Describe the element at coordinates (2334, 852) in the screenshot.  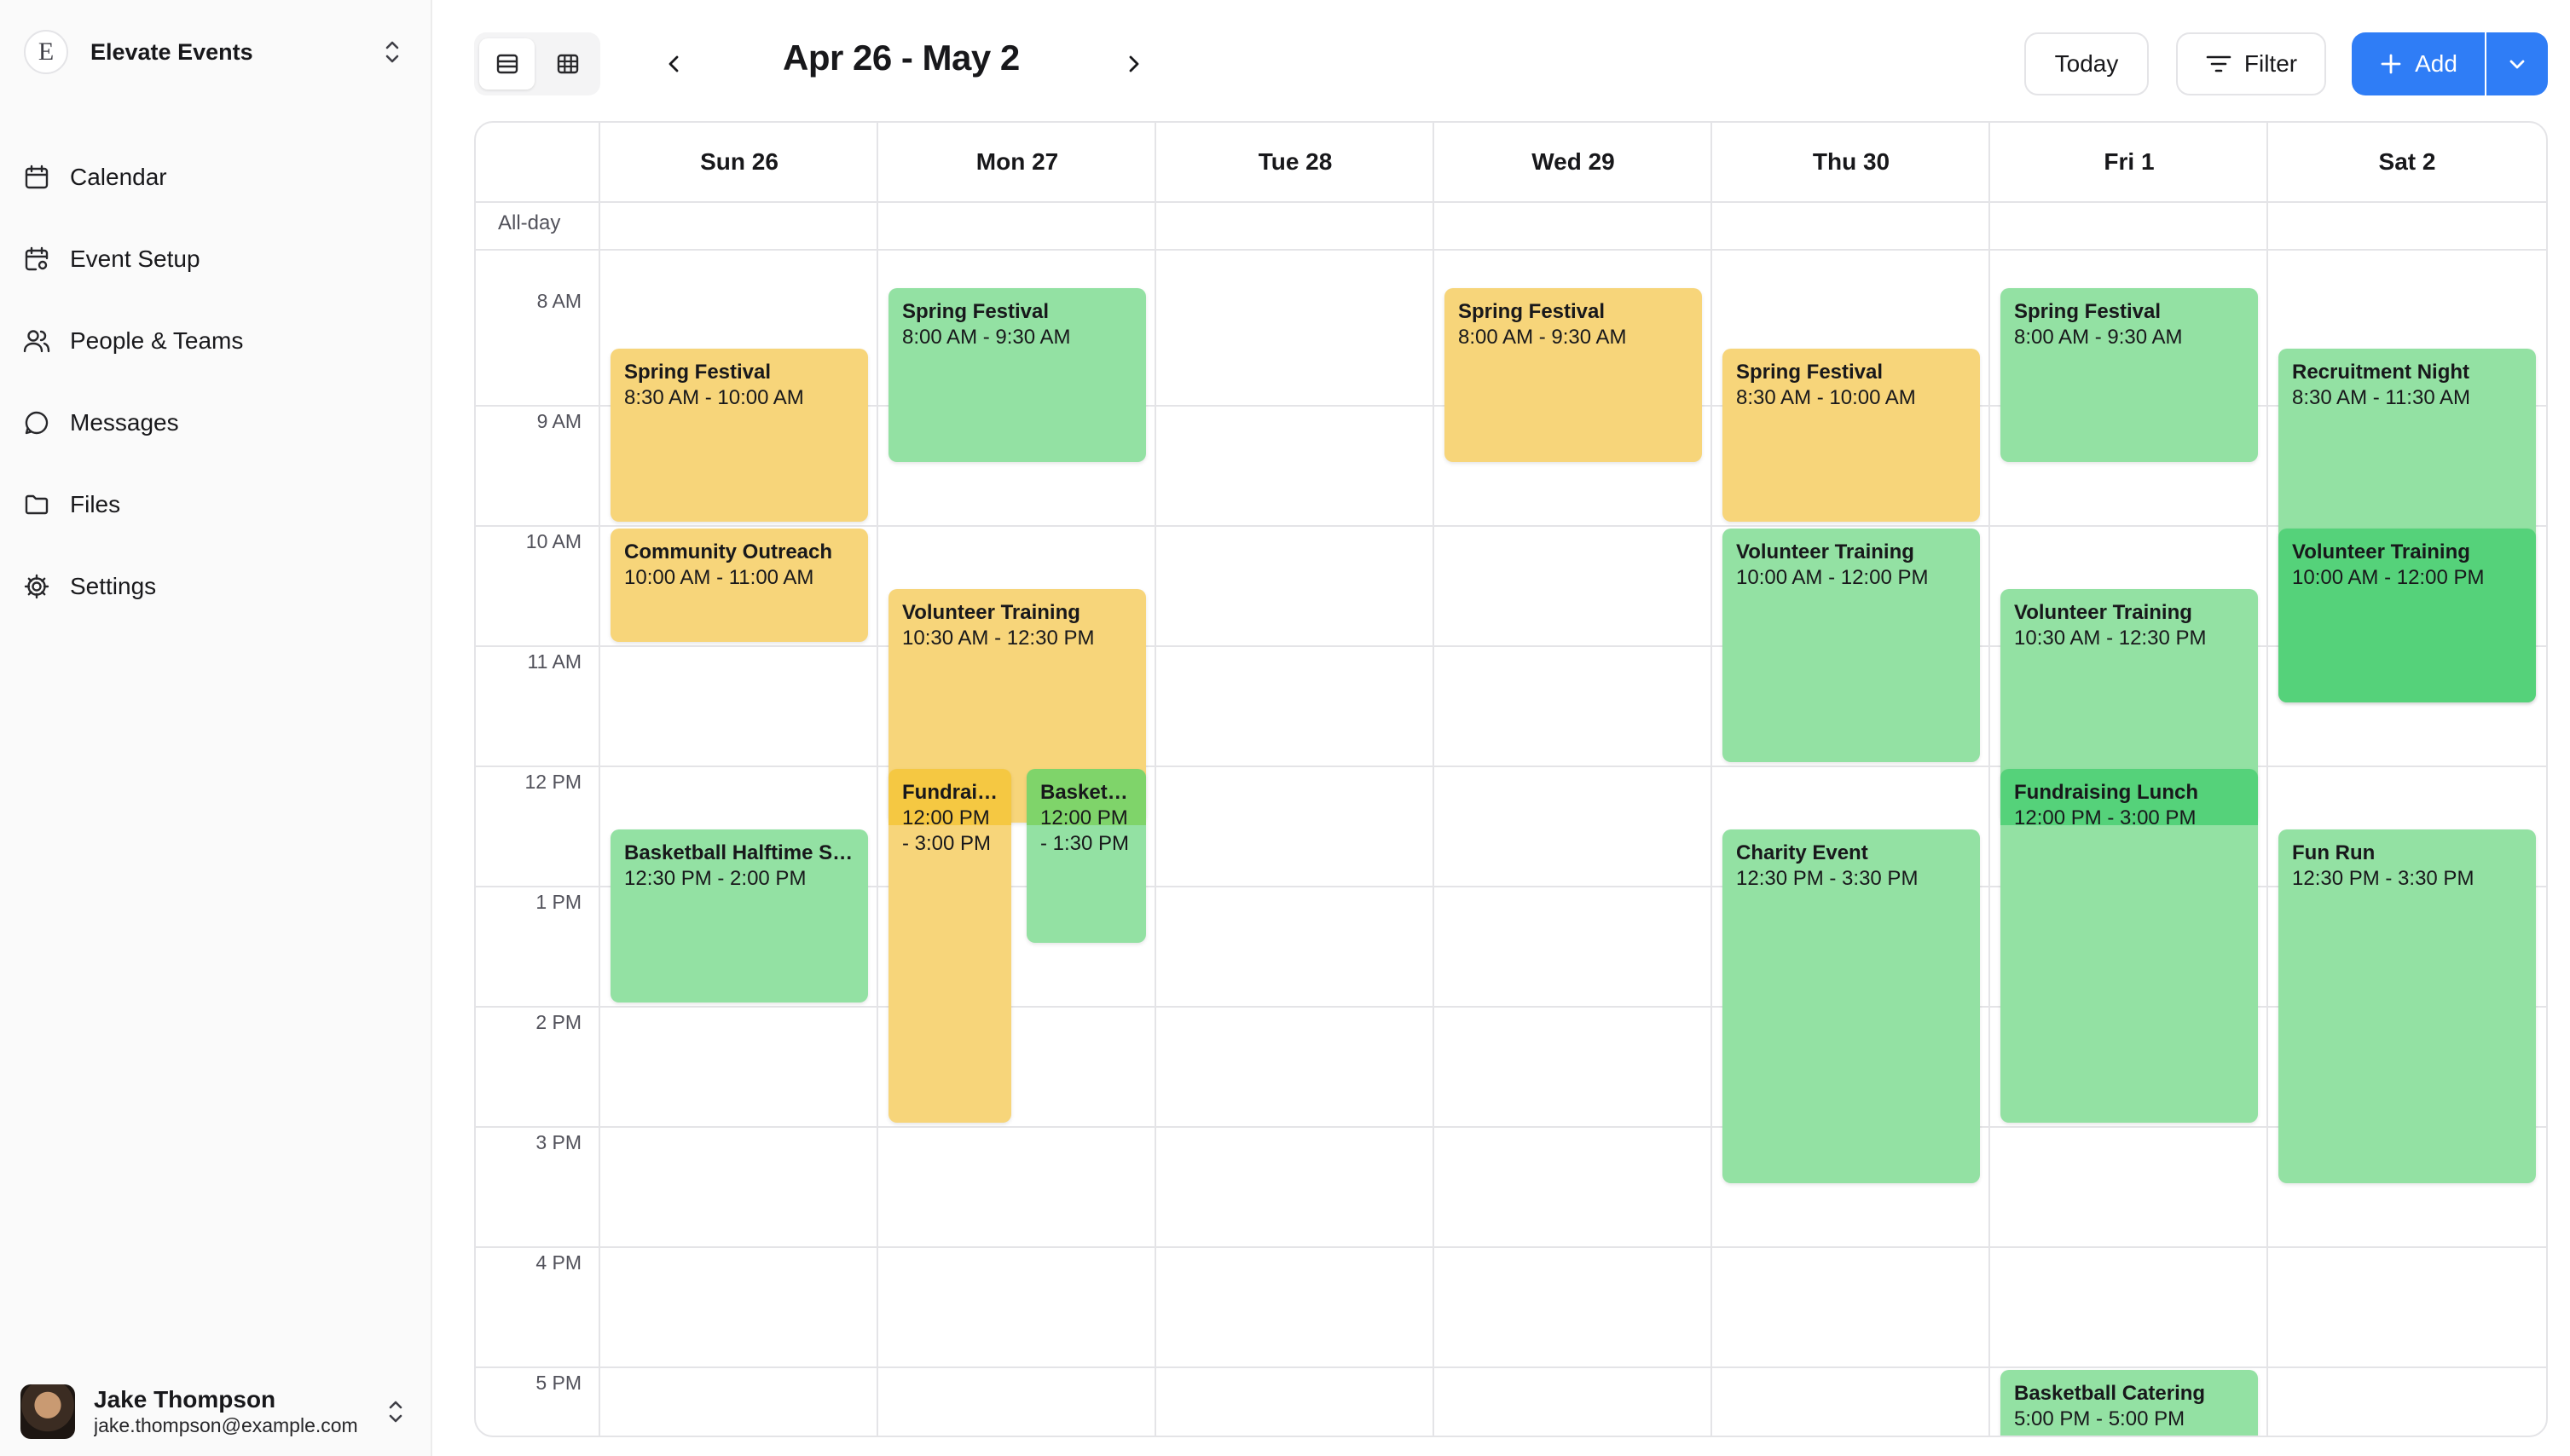
I see `event-title: Fun Run` at that location.